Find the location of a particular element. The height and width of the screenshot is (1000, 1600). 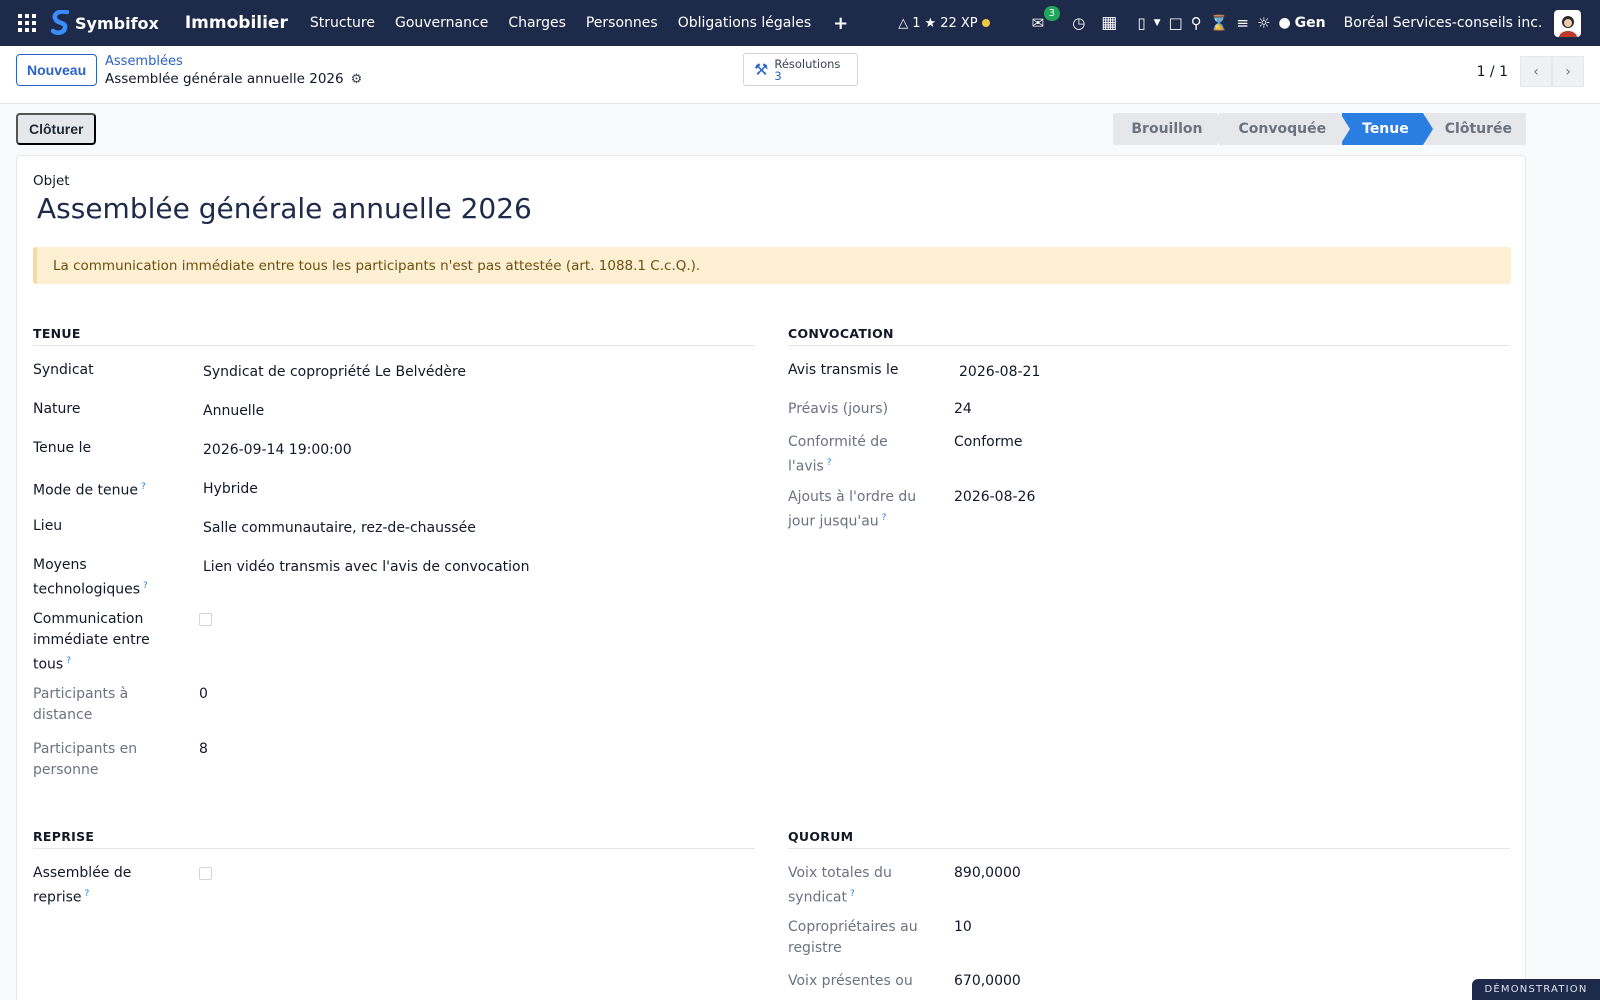

mode-label: Mode de tenue? is located at coordinates (89, 490).